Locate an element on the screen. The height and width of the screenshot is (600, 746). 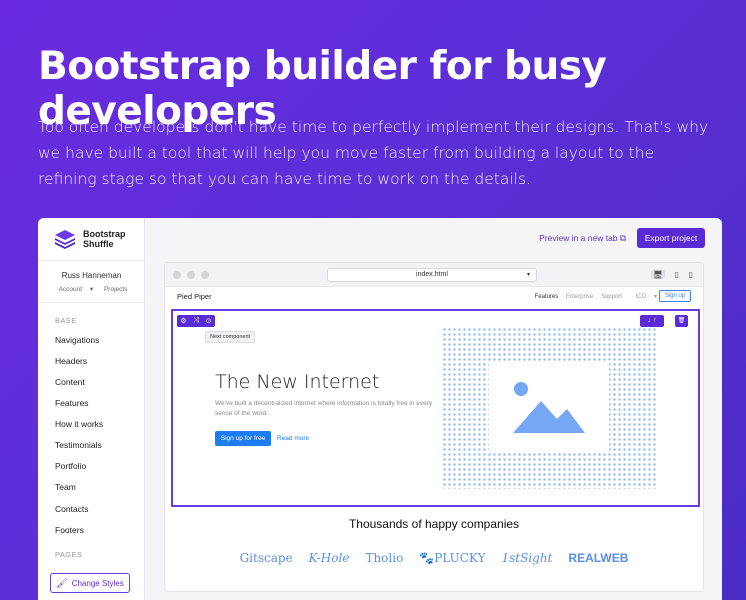
brush-icon: 🖌 is located at coordinates (62, 582).